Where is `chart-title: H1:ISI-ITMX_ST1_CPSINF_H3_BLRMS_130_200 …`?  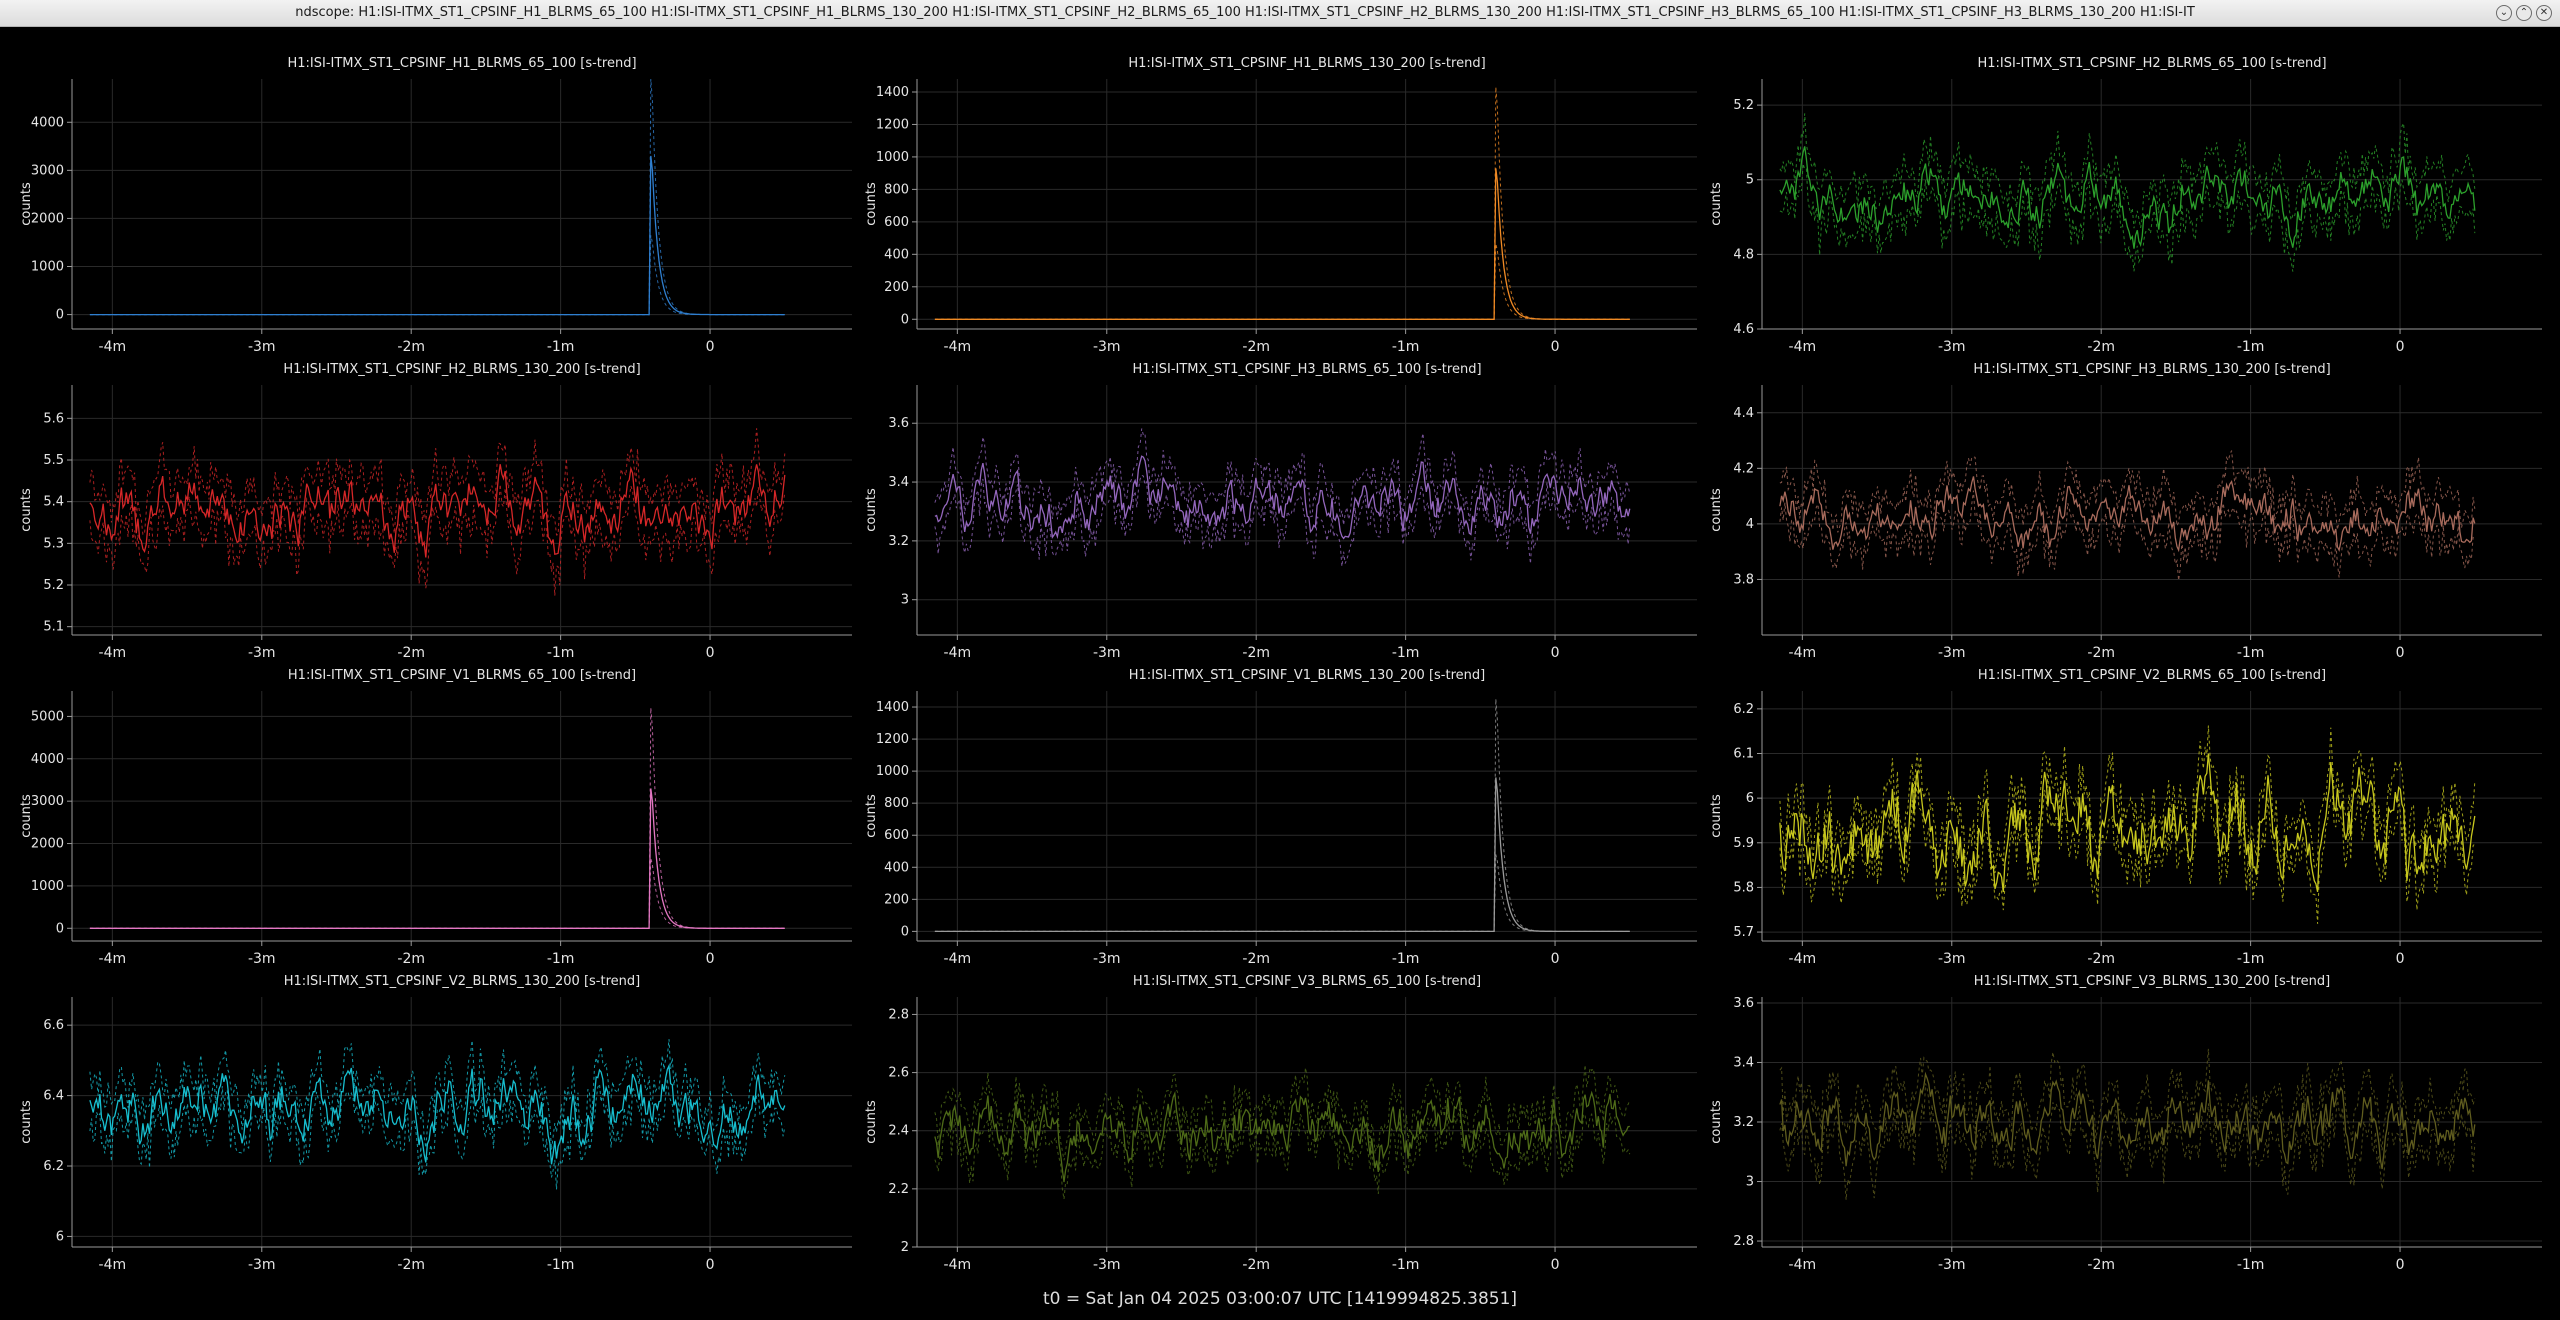
chart-title: H1:ISI-ITMX_ST1_CPSINF_H3_BLRMS_130_200 … is located at coordinates (2151, 369).